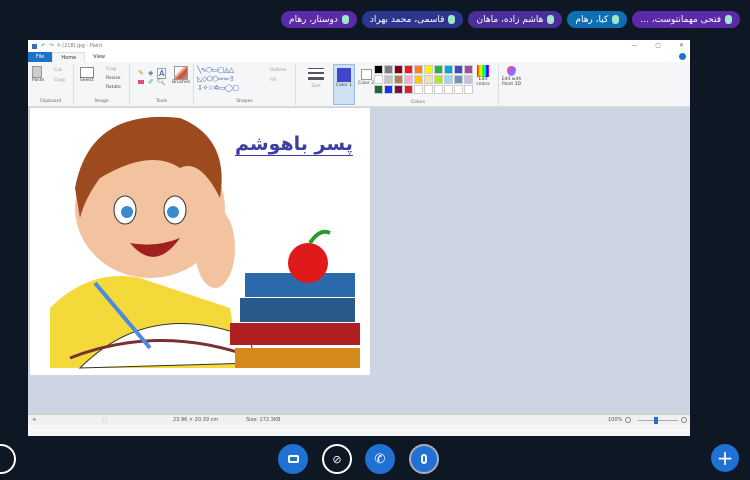  I want to click on close-icon: ✕, so click(681, 45).